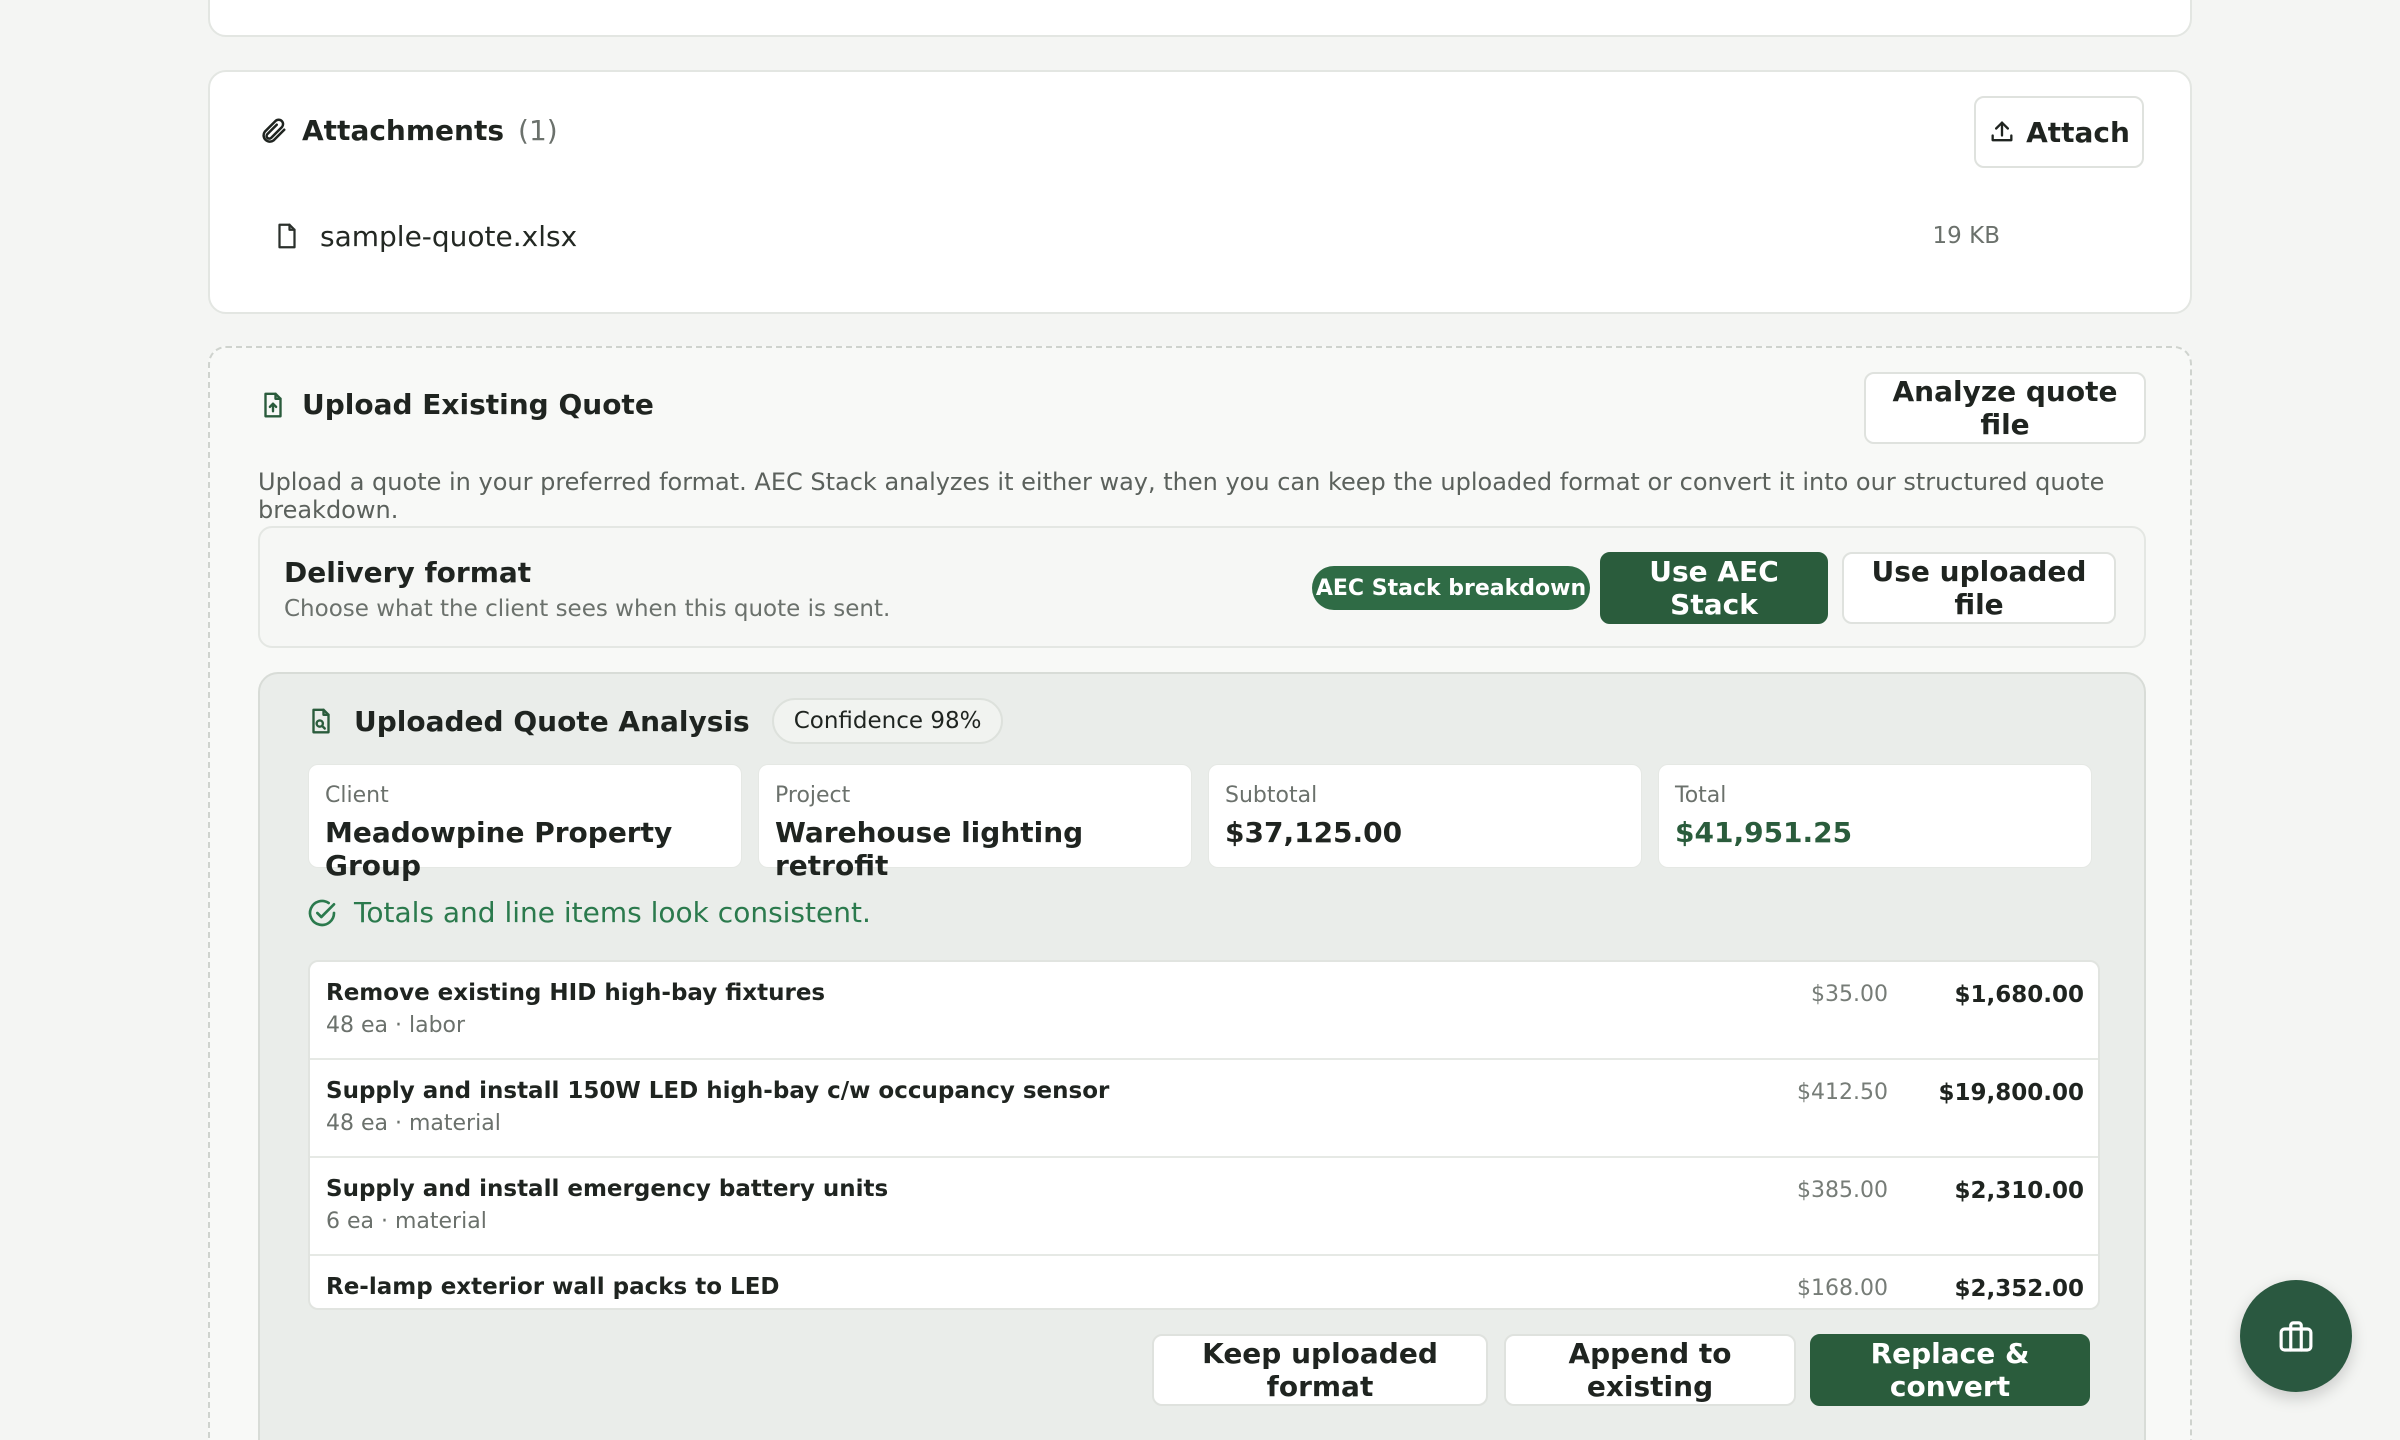 The width and height of the screenshot is (2400, 1440). What do you see at coordinates (1842, 1288) in the screenshot?
I see `line-item-unit-price: $168.00` at bounding box center [1842, 1288].